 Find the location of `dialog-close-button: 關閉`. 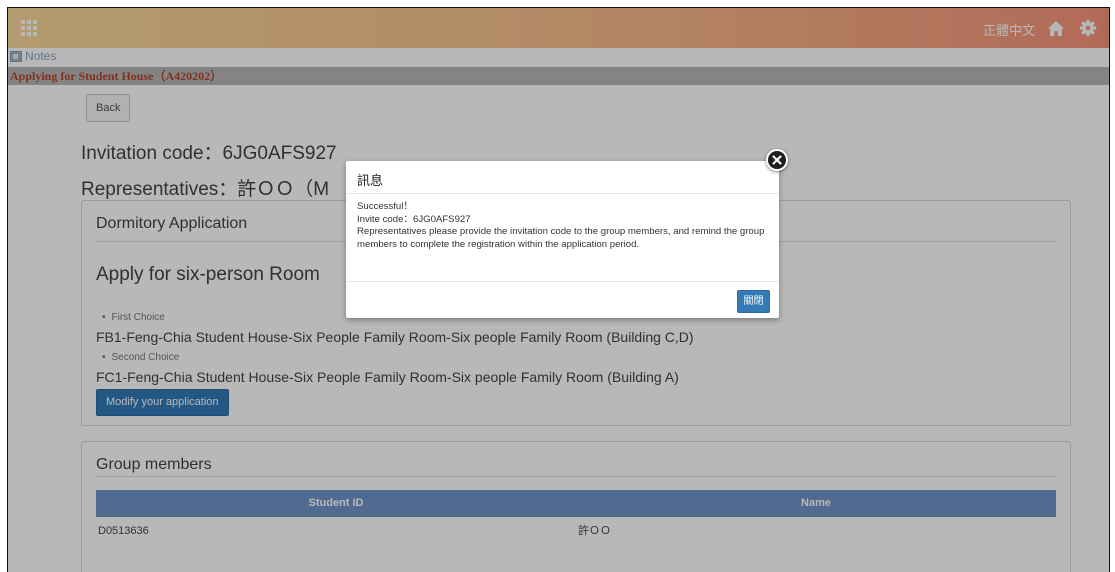

dialog-close-button: 關閉 is located at coordinates (753, 301).